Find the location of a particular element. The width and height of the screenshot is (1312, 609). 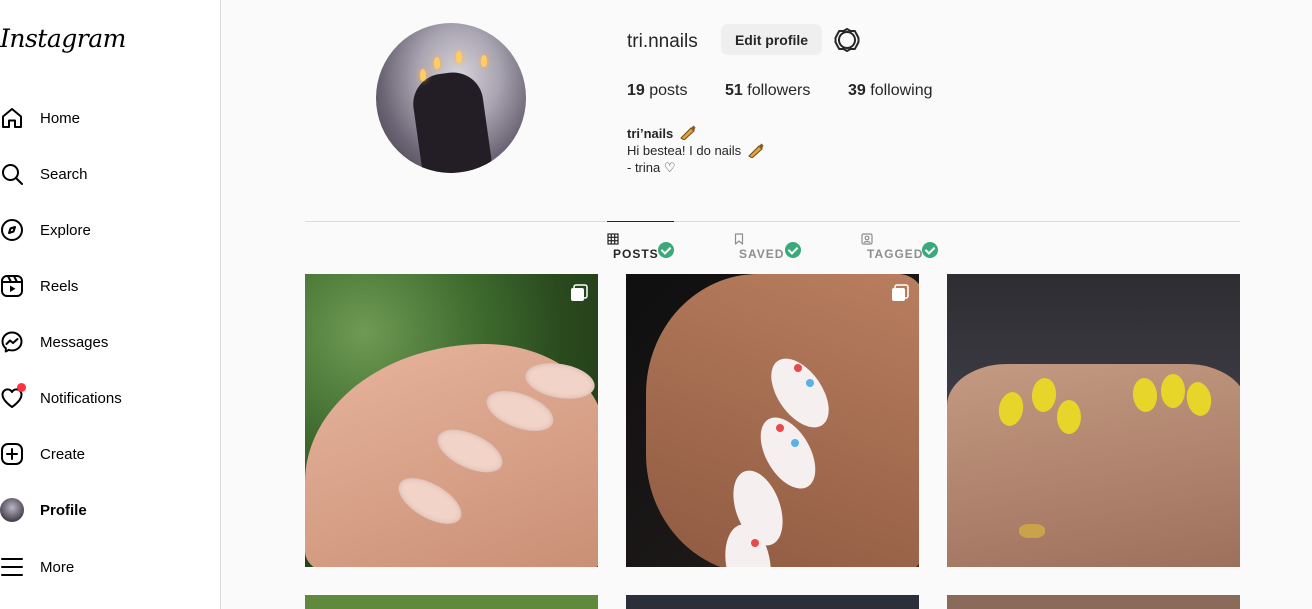

hamburger-icon is located at coordinates (12, 567).